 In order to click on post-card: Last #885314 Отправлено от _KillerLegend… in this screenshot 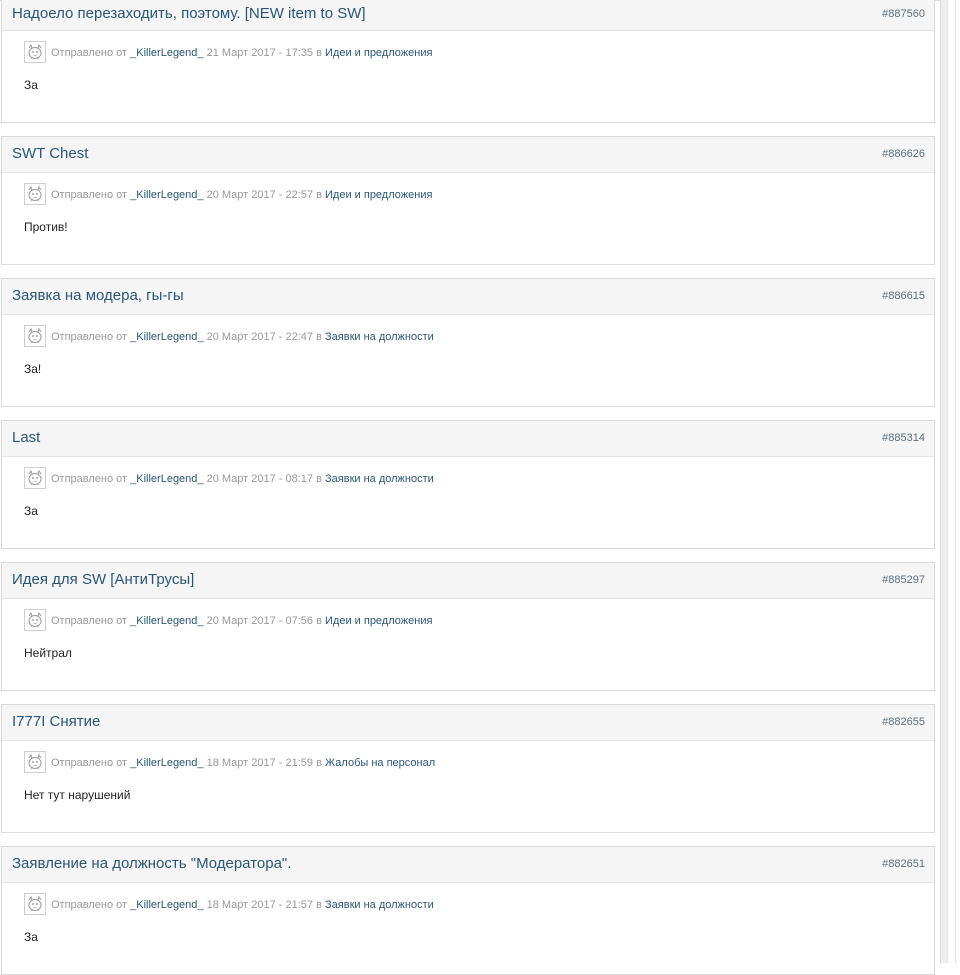, I will do `click(468, 484)`.